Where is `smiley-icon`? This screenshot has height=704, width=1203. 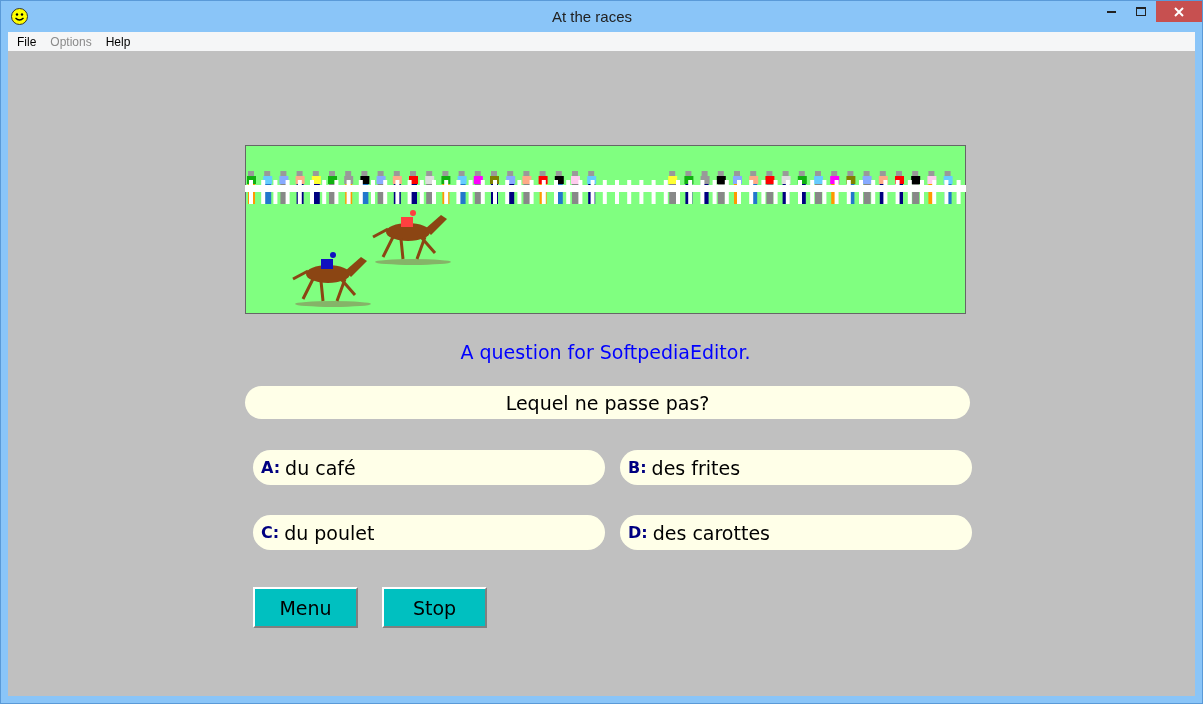 smiley-icon is located at coordinates (19, 16).